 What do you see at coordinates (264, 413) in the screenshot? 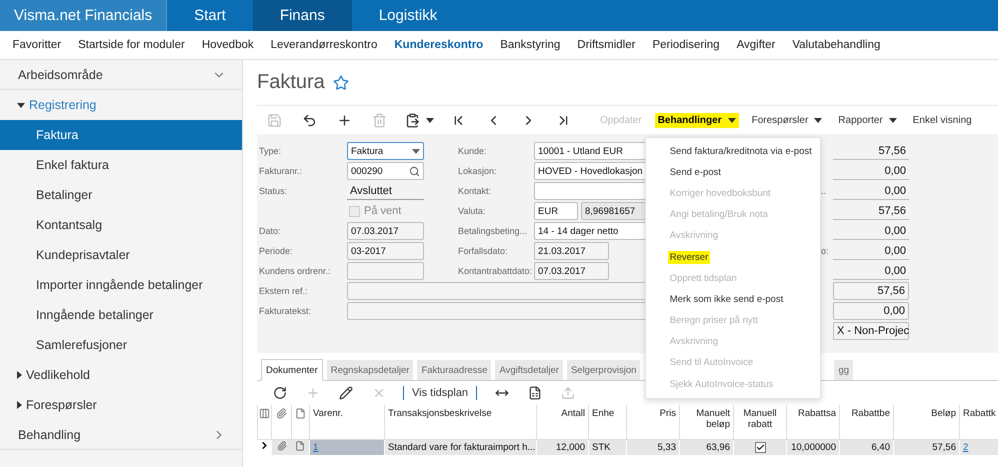
I see `columns-icon` at bounding box center [264, 413].